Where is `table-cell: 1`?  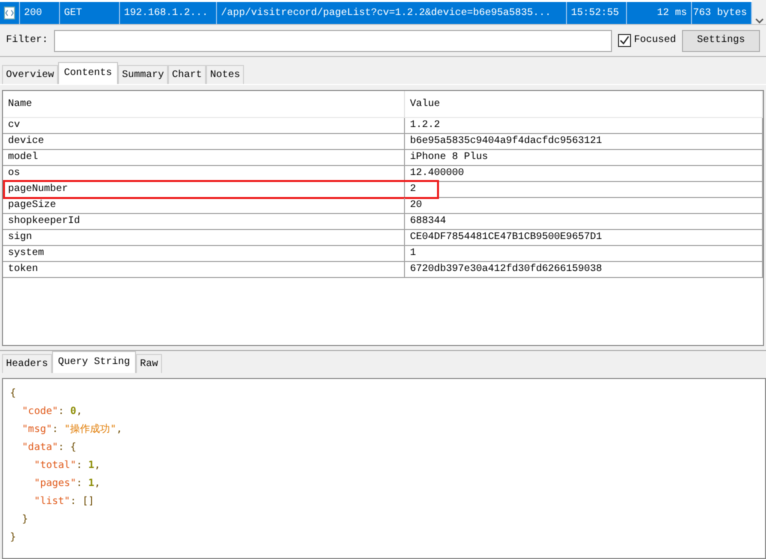
table-cell: 1 is located at coordinates (584, 254).